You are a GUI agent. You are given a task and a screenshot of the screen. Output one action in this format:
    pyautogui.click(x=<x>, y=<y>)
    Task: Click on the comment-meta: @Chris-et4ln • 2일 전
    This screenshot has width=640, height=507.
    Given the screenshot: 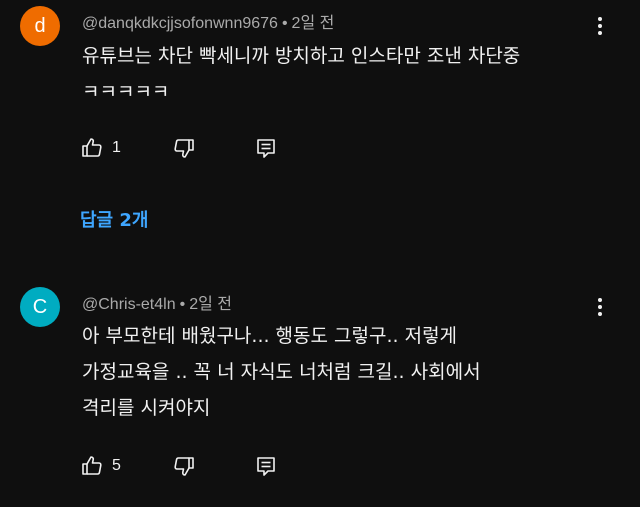 What is the action you would take?
    pyautogui.click(x=157, y=302)
    